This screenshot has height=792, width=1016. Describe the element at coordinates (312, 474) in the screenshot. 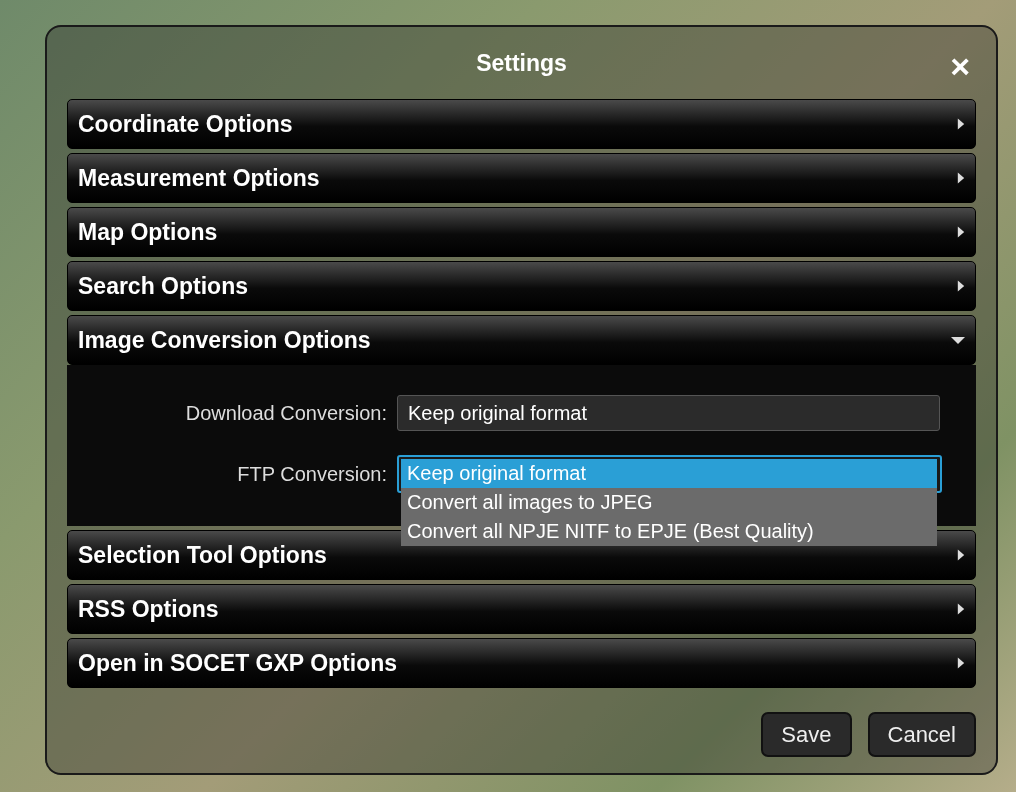

I see `field-label: FTP Conversion:` at that location.